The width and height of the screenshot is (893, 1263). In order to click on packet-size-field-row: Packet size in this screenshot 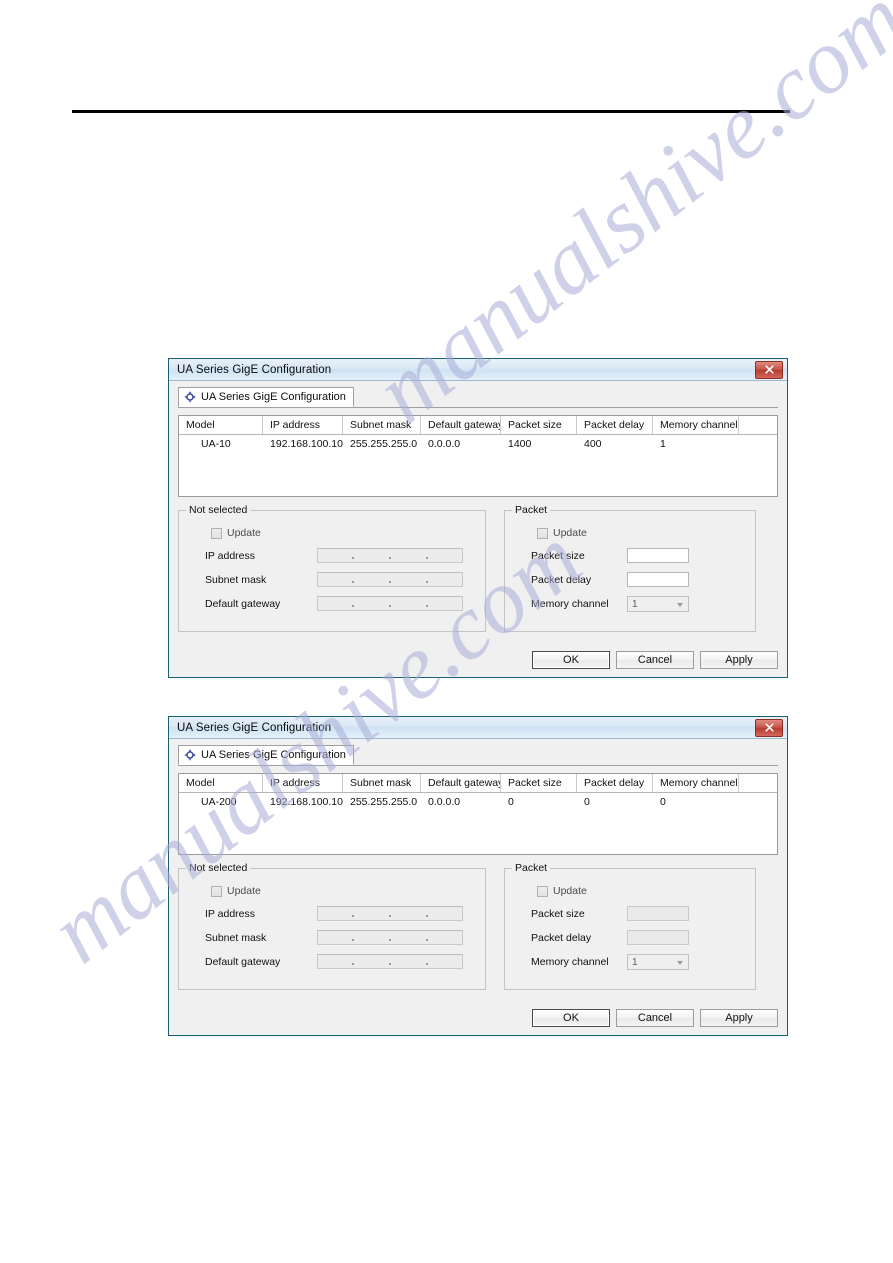, I will do `click(630, 555)`.